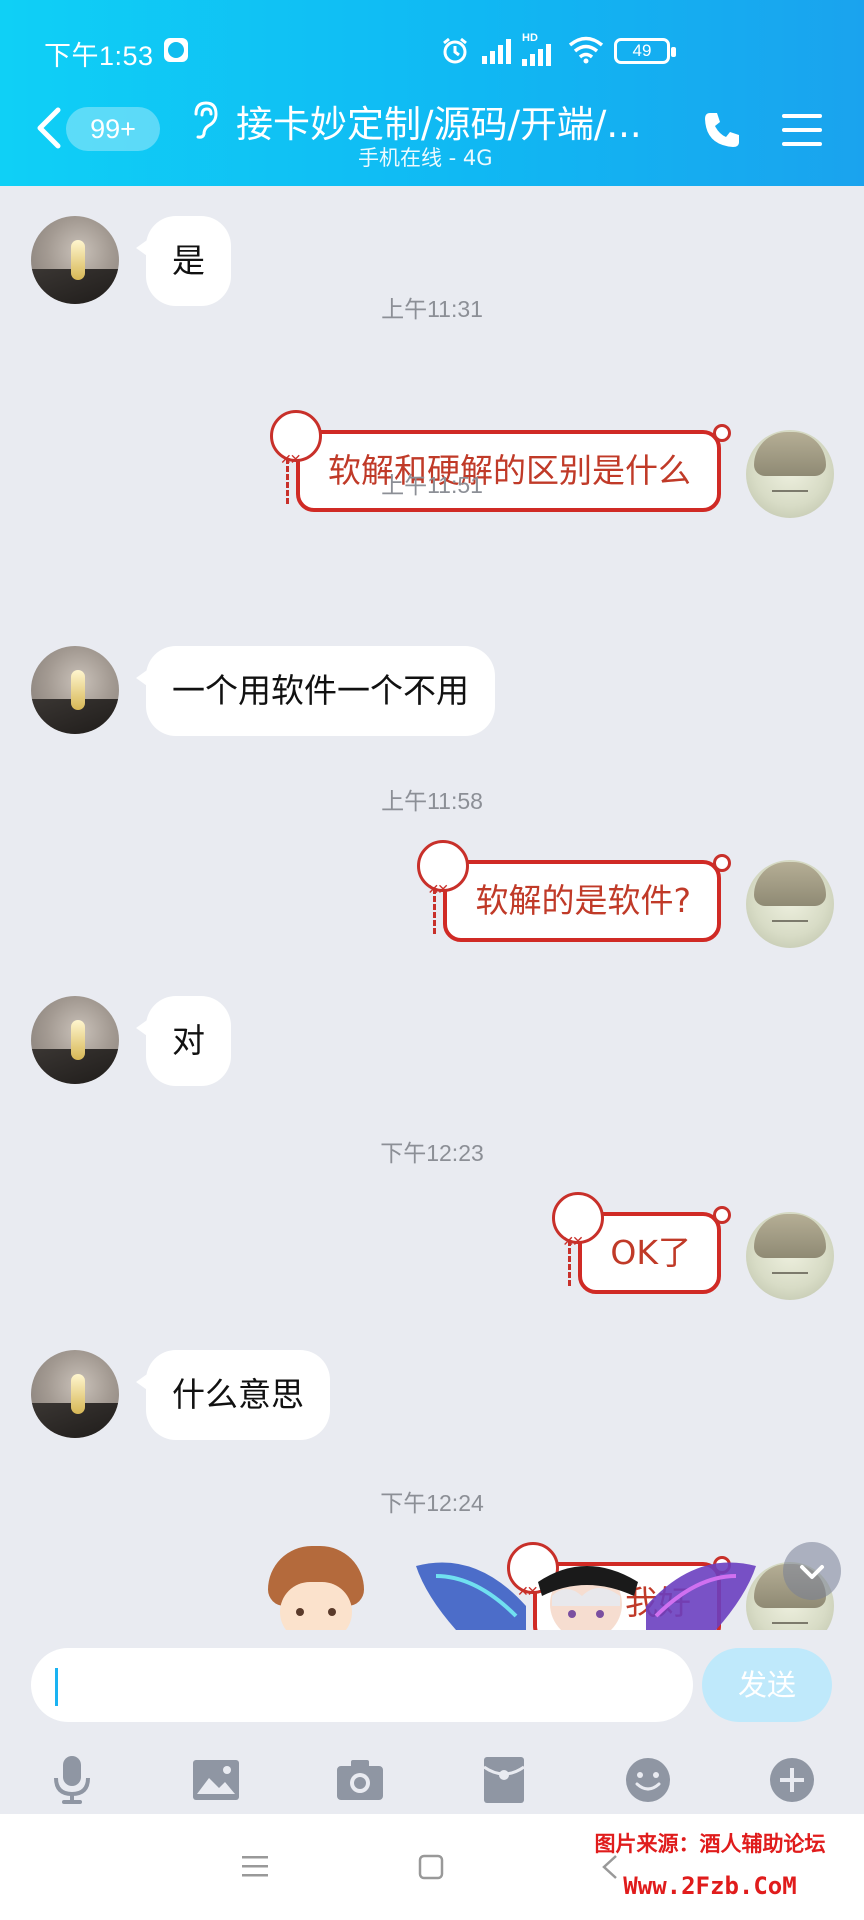 Image resolution: width=864 pixels, height=1920 pixels. What do you see at coordinates (767, 1685) in the screenshot?
I see `send-button: 发送` at bounding box center [767, 1685].